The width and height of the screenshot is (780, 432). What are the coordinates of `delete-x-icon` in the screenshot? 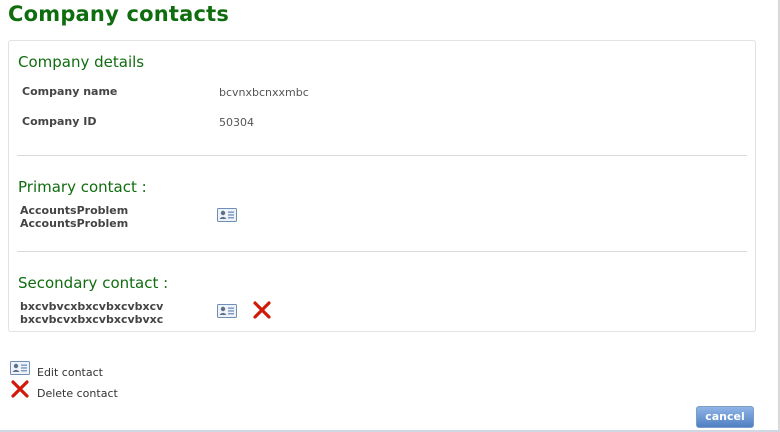 It's located at (262, 310).